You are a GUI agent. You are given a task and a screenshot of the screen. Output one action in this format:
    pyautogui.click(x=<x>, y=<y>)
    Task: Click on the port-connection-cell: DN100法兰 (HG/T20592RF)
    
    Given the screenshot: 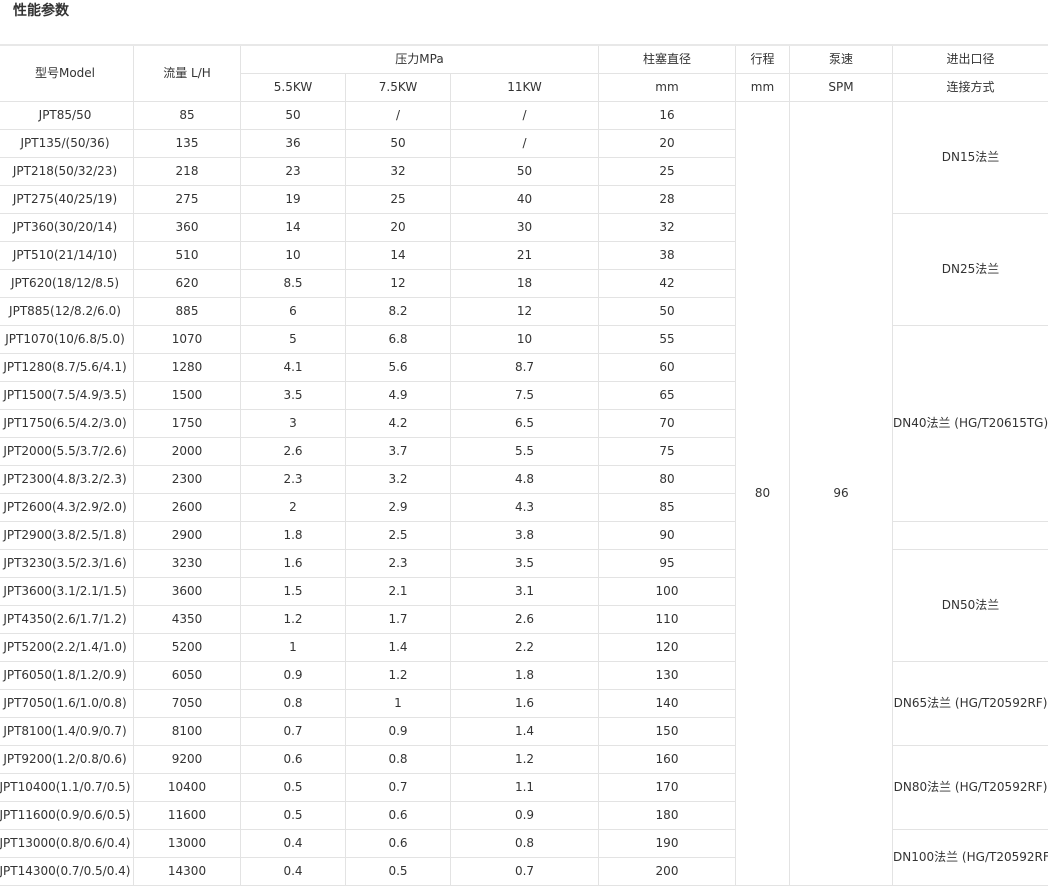 What is the action you would take?
    pyautogui.click(x=970, y=858)
    